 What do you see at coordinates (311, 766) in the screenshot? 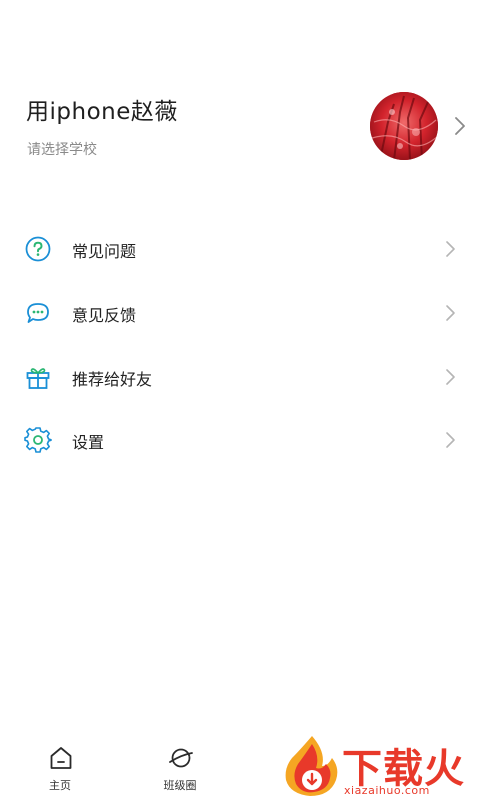
I see `flame-logo-icon` at bounding box center [311, 766].